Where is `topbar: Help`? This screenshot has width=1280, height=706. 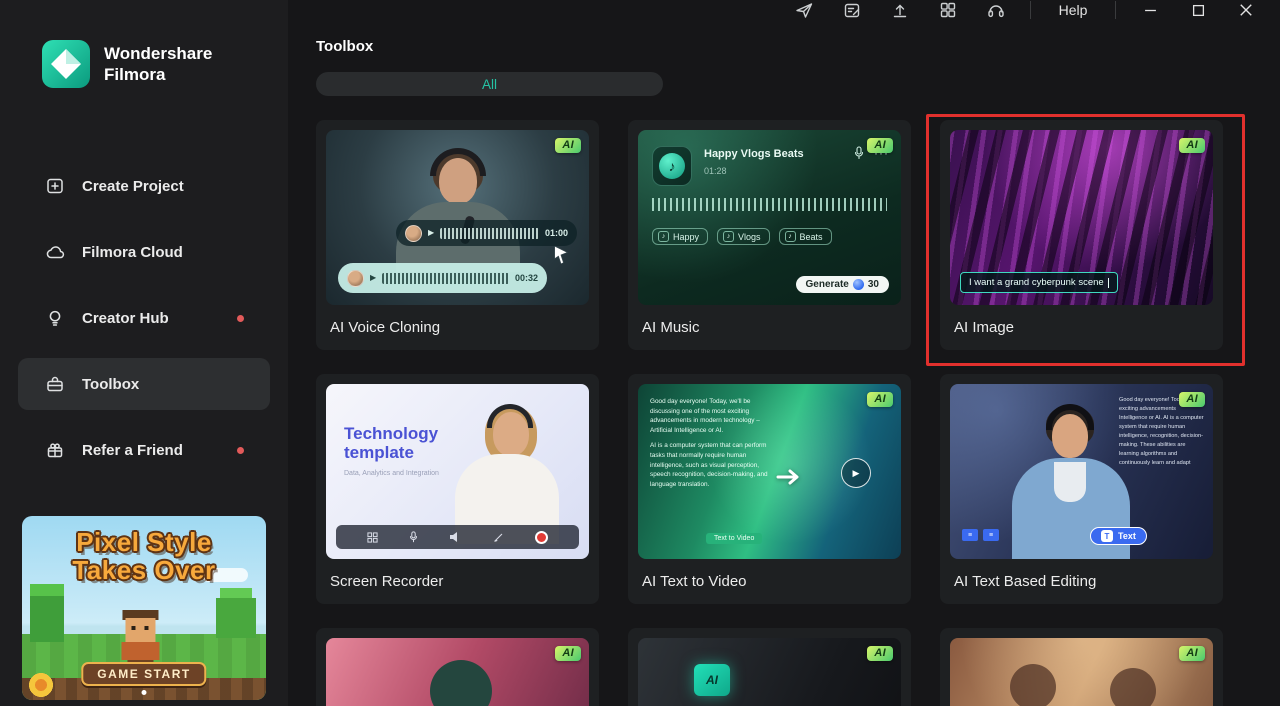 topbar: Help is located at coordinates (784, 10).